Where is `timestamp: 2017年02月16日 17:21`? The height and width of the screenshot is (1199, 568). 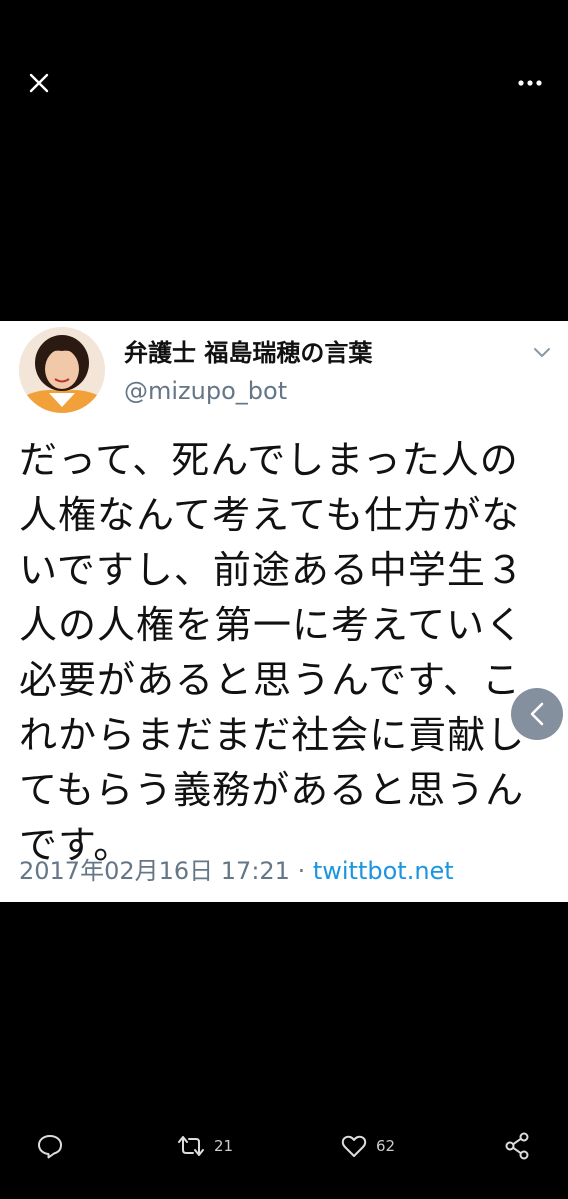
timestamp: 2017年02月16日 17:21 is located at coordinates (154, 871).